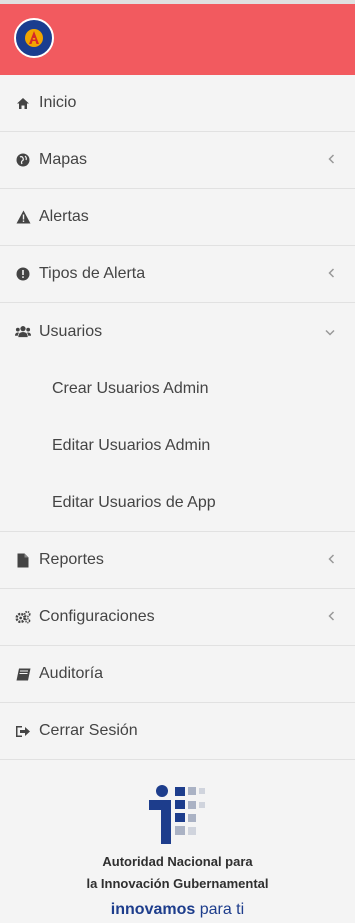  What do you see at coordinates (177, 217) in the screenshot?
I see `sidebar-item-alertas: Alertas` at bounding box center [177, 217].